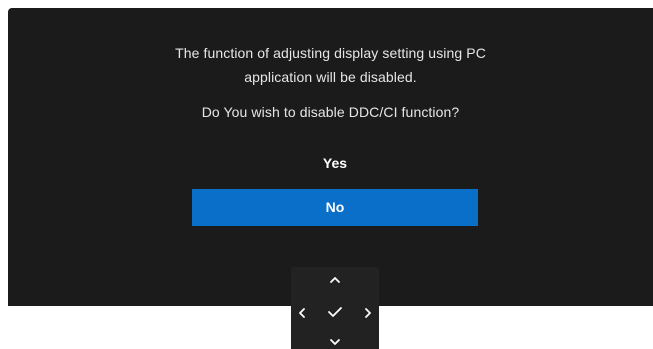 The image size is (653, 349). Describe the element at coordinates (335, 280) in the screenshot. I see `chevron-up-icon` at that location.